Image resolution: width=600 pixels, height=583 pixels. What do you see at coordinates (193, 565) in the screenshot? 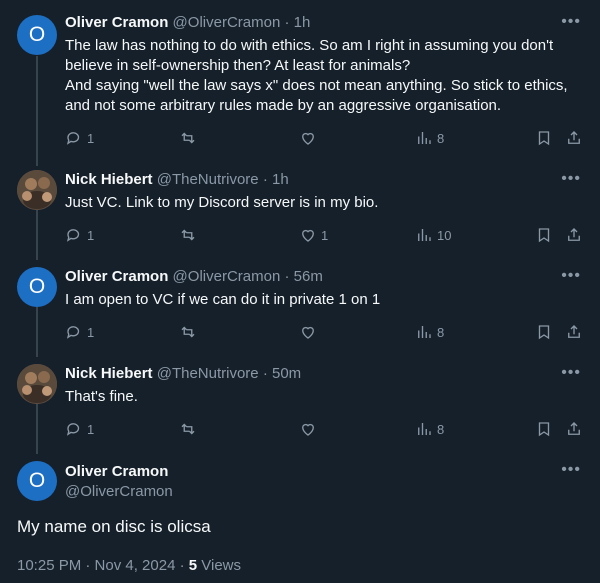
I see `views-count: 5` at bounding box center [193, 565].